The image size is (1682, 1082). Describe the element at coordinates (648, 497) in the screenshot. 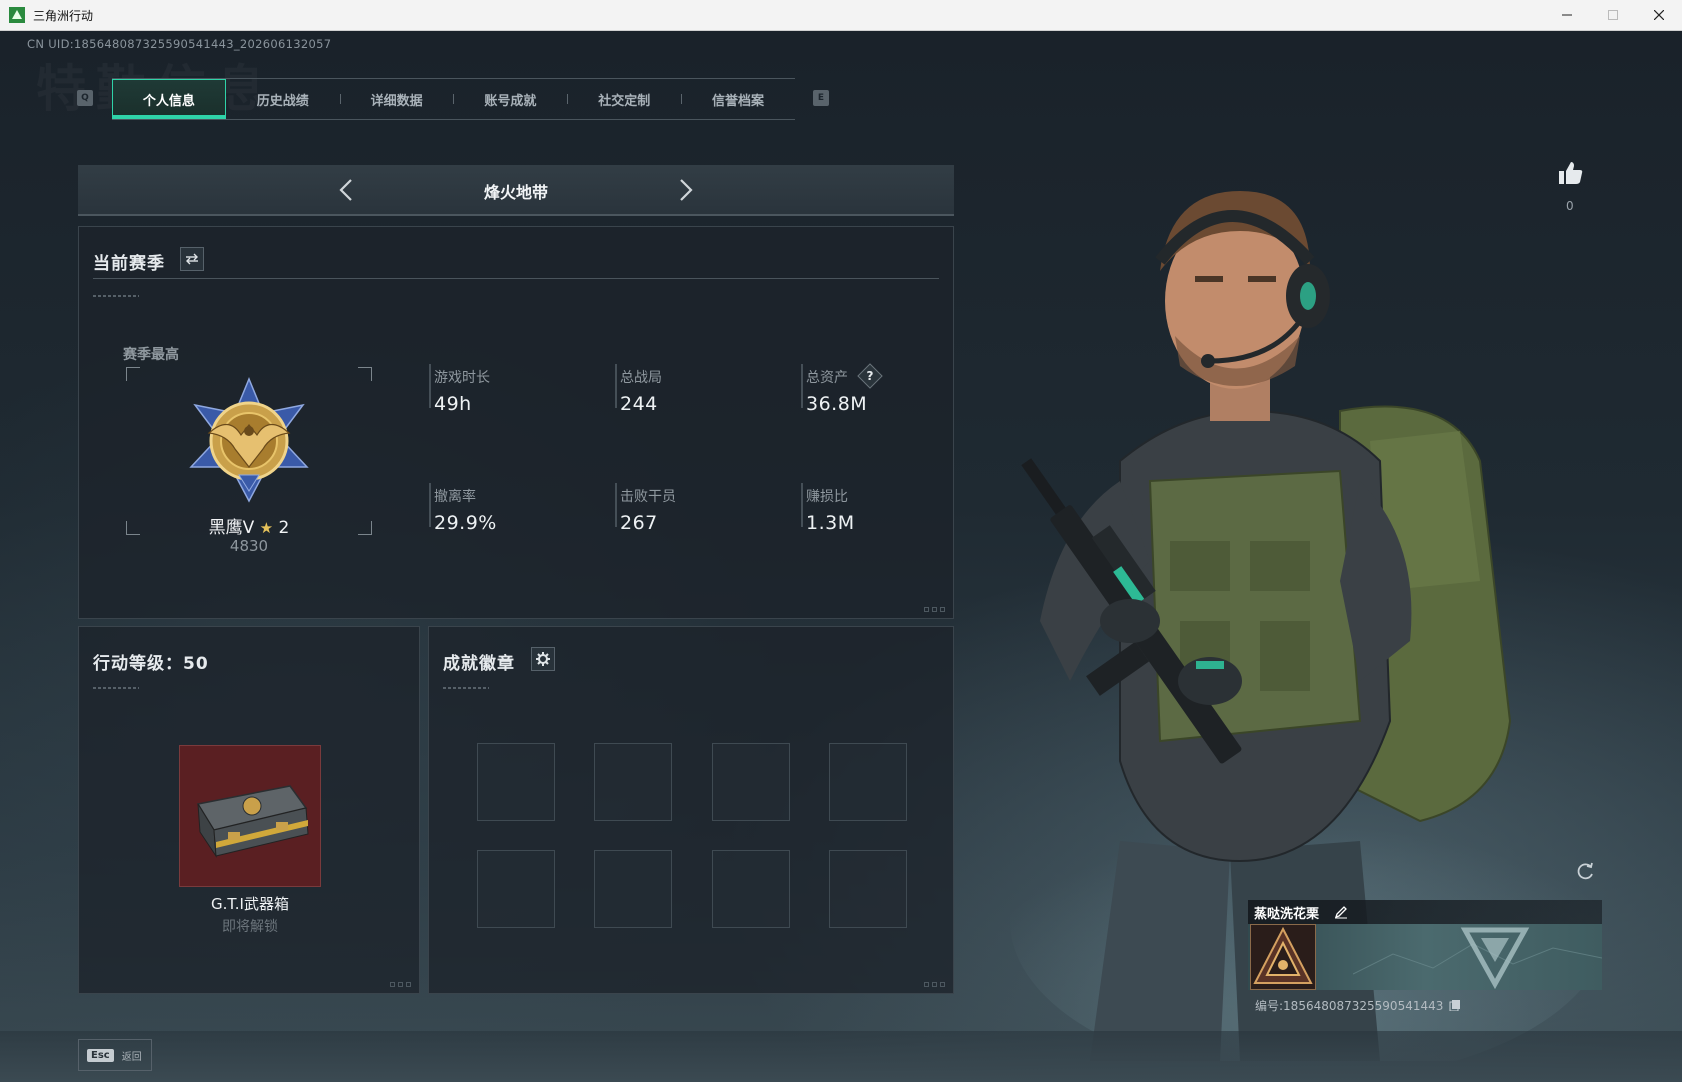

I see `stat-label-kills: 击败干员` at that location.